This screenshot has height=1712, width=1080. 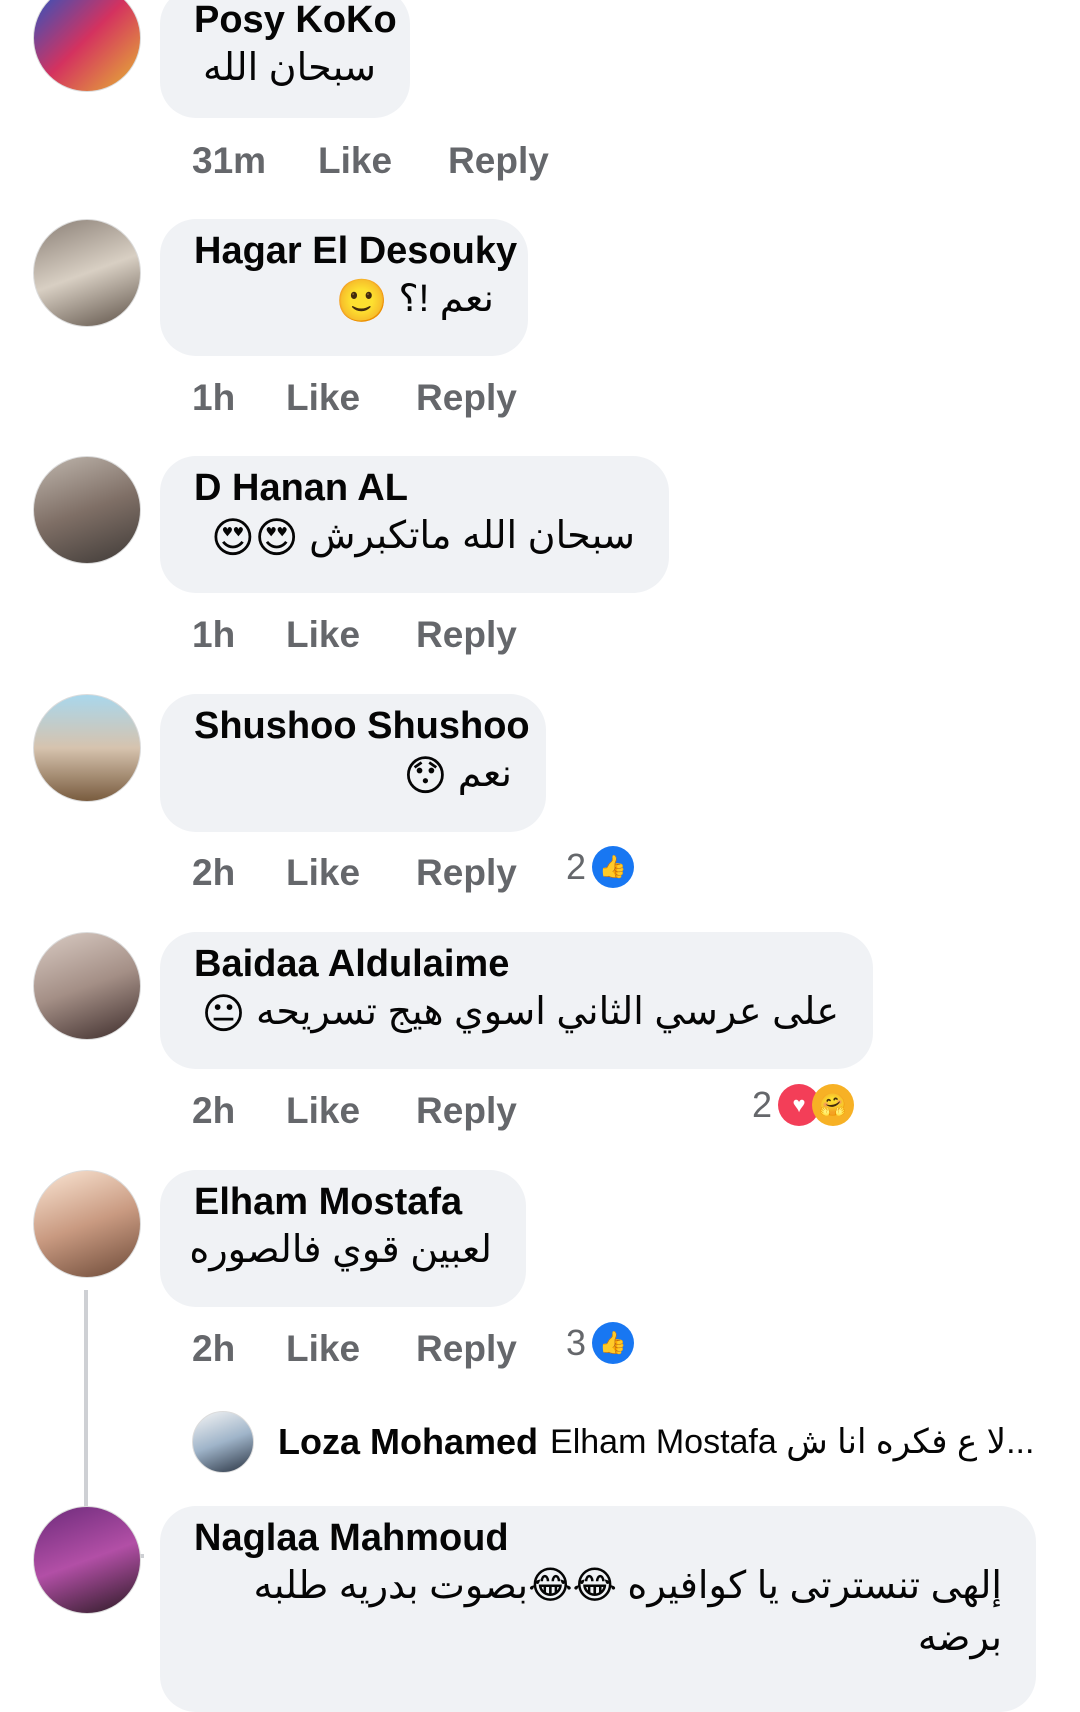 What do you see at coordinates (425, 775) in the screenshot?
I see `surprised-emoji: 😯` at bounding box center [425, 775].